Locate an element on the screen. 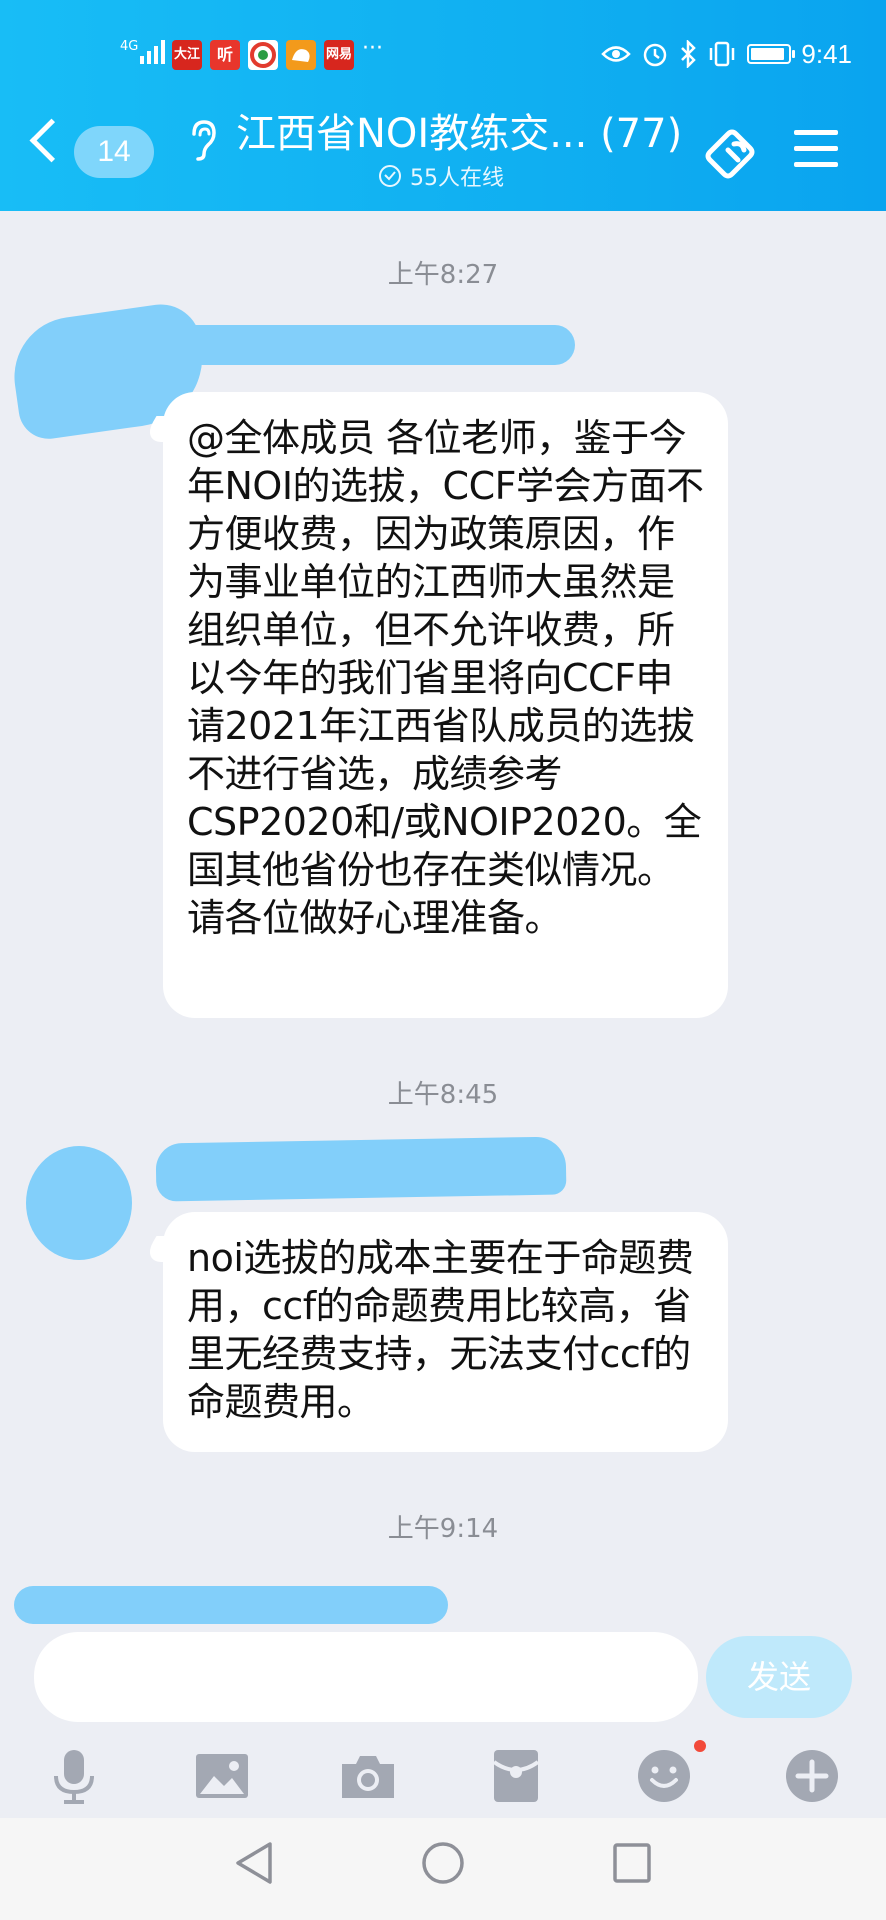  bluetooth-icon is located at coordinates (689, 54).